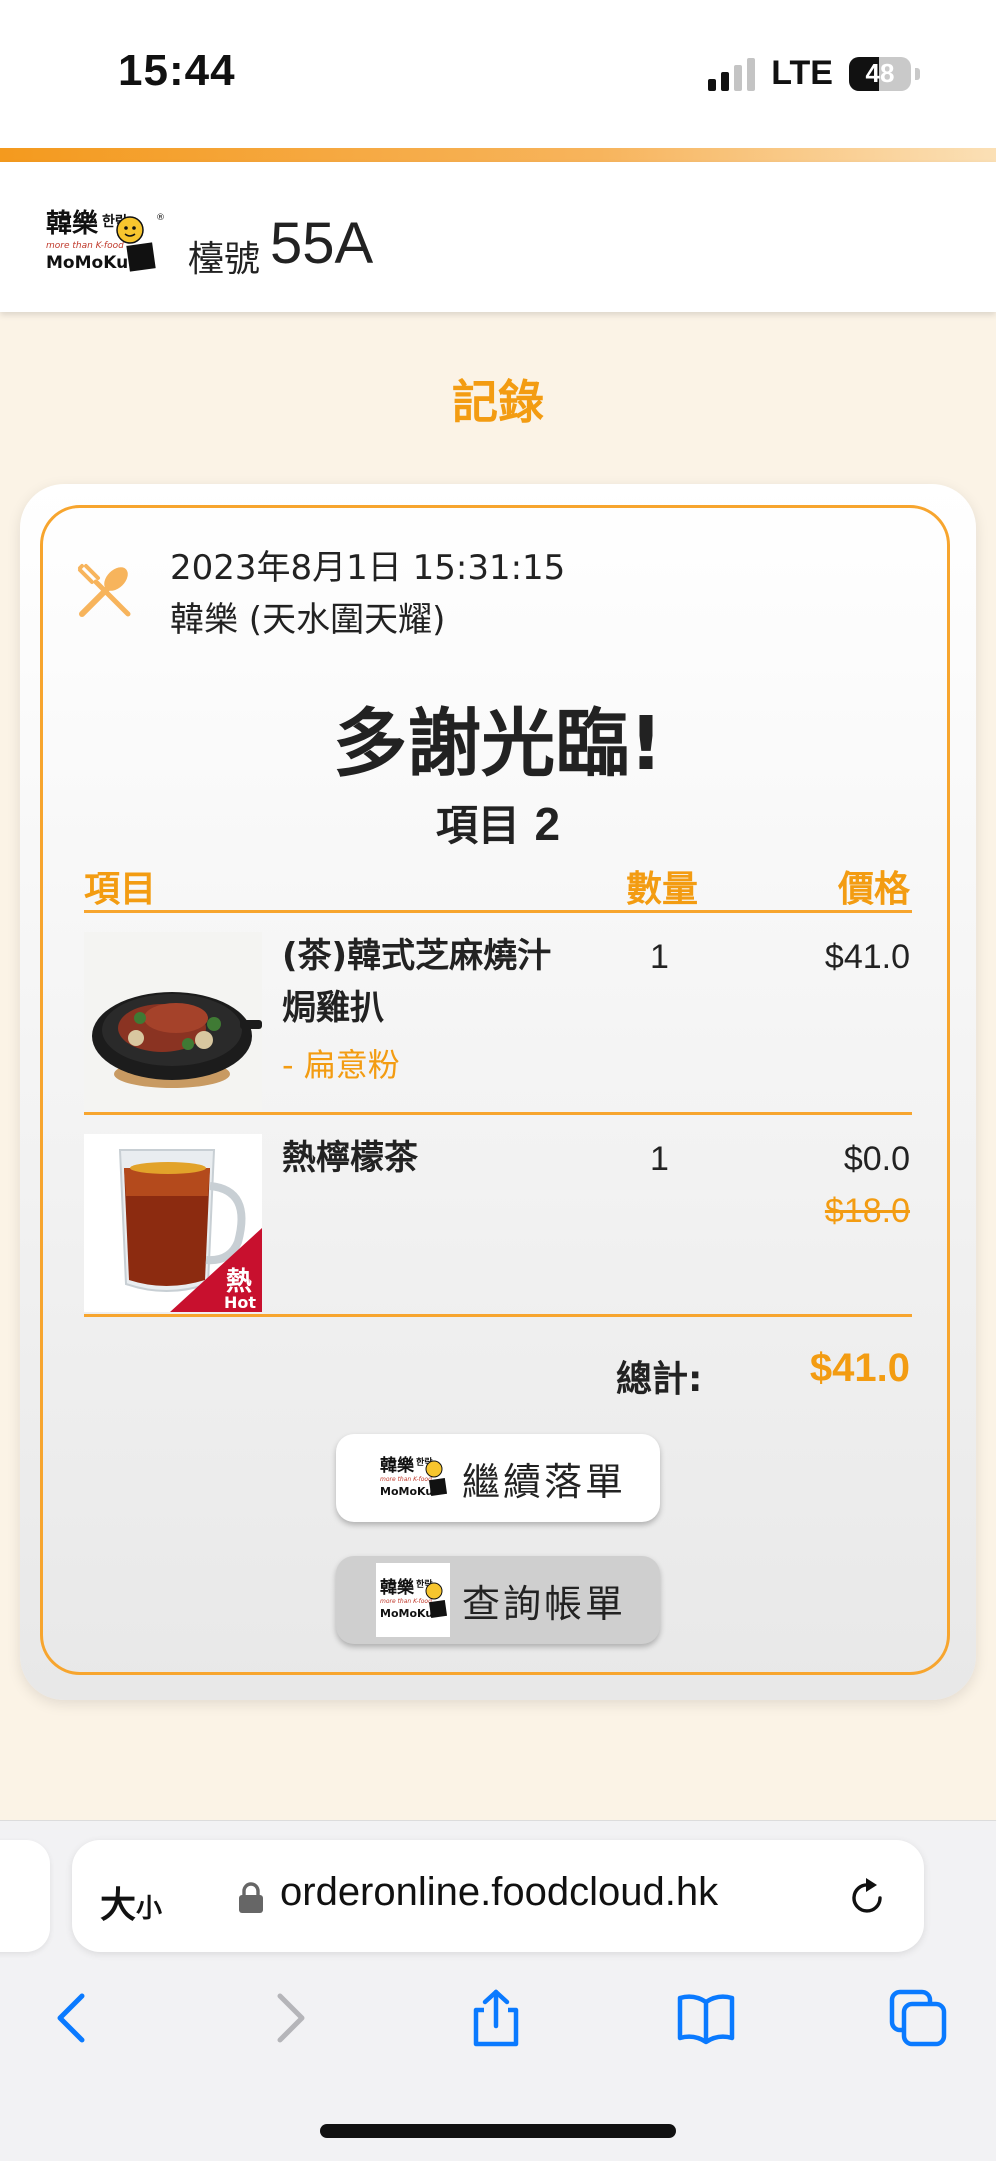 Image resolution: width=996 pixels, height=2161 pixels. What do you see at coordinates (544, 1481) in the screenshot?
I see `continue-order-label: 繼續落單` at bounding box center [544, 1481].